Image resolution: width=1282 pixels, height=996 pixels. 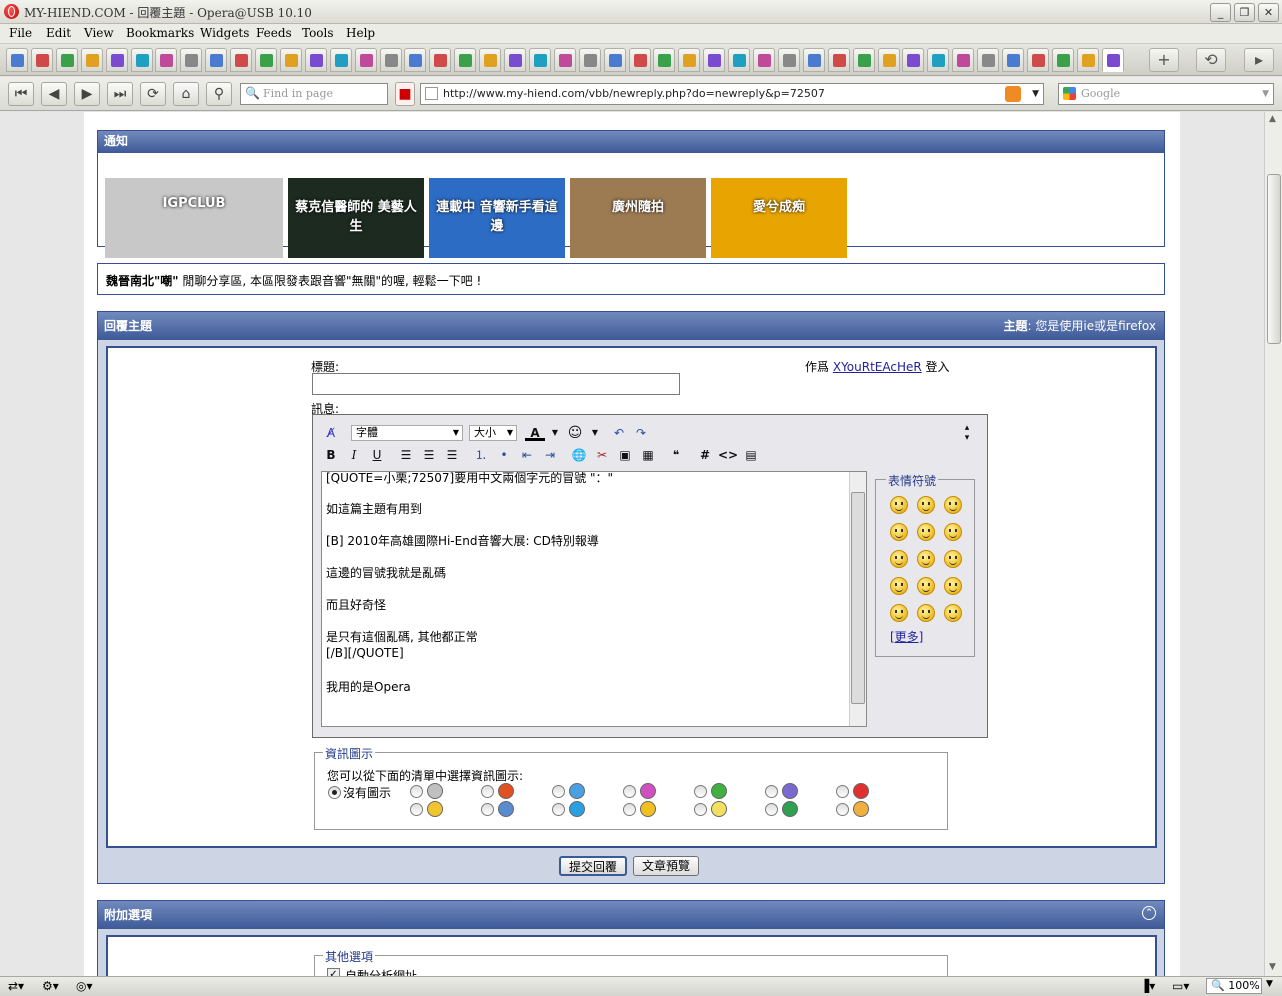 I want to click on minimize-button: _, so click(x=1220, y=12).